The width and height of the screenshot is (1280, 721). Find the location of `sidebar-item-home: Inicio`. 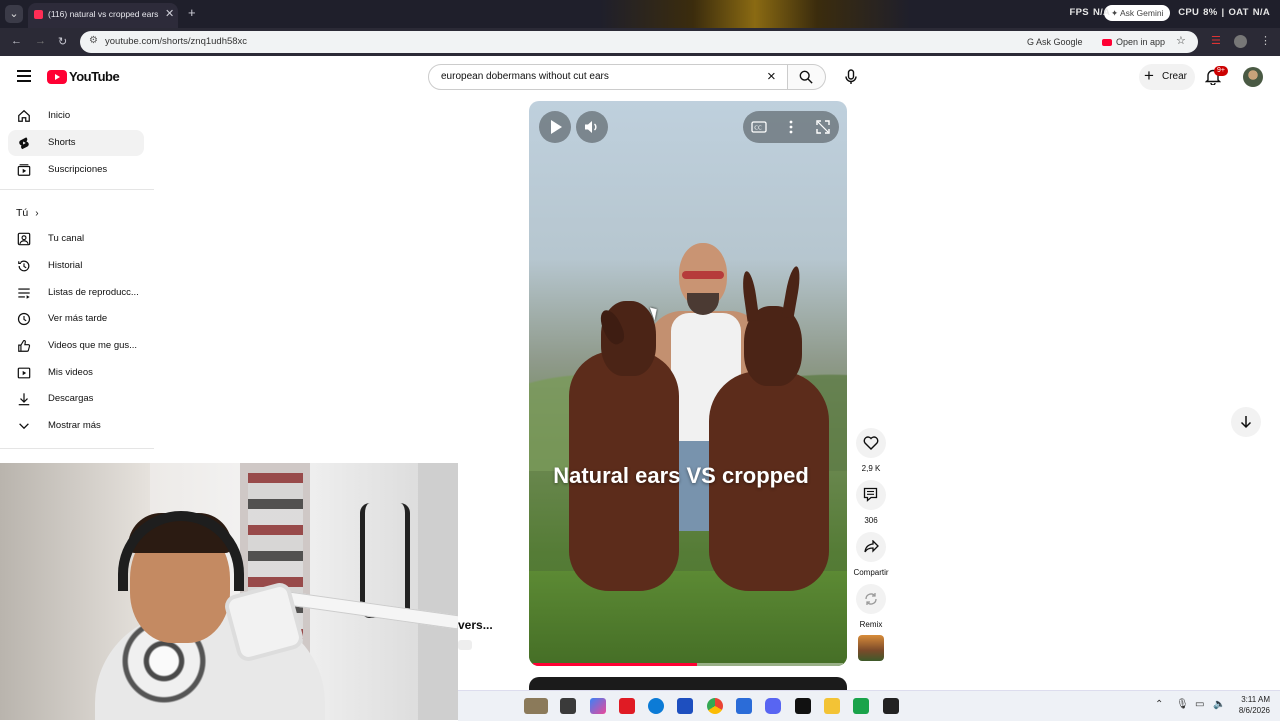

sidebar-item-home: Inicio is located at coordinates (76, 116).